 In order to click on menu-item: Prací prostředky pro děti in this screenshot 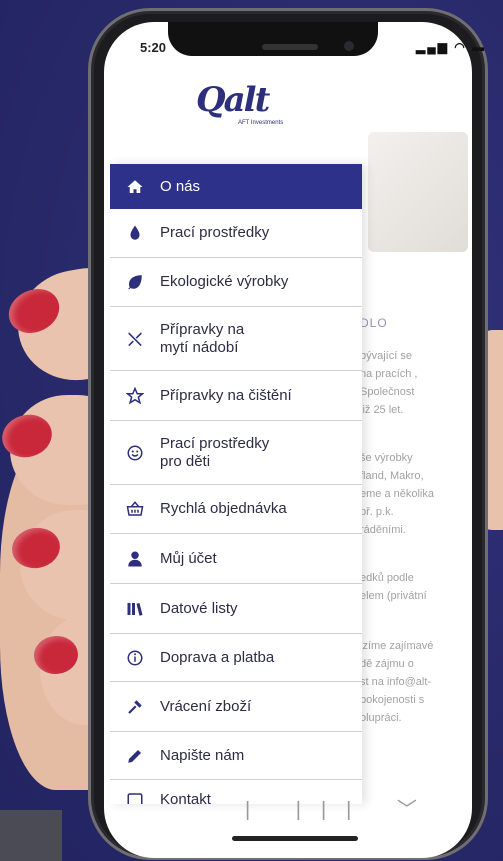, I will do `click(236, 453)`.